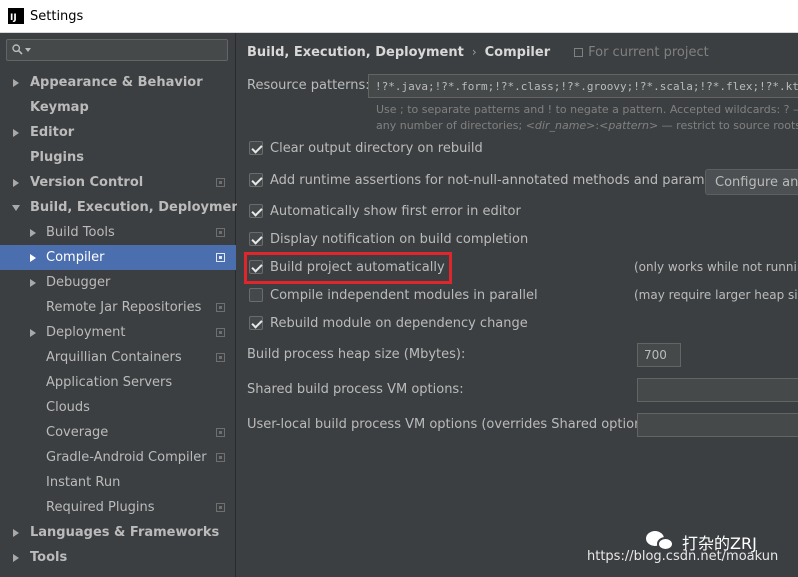  I want to click on sidebar-item-debugger: Debugger, so click(118, 282).